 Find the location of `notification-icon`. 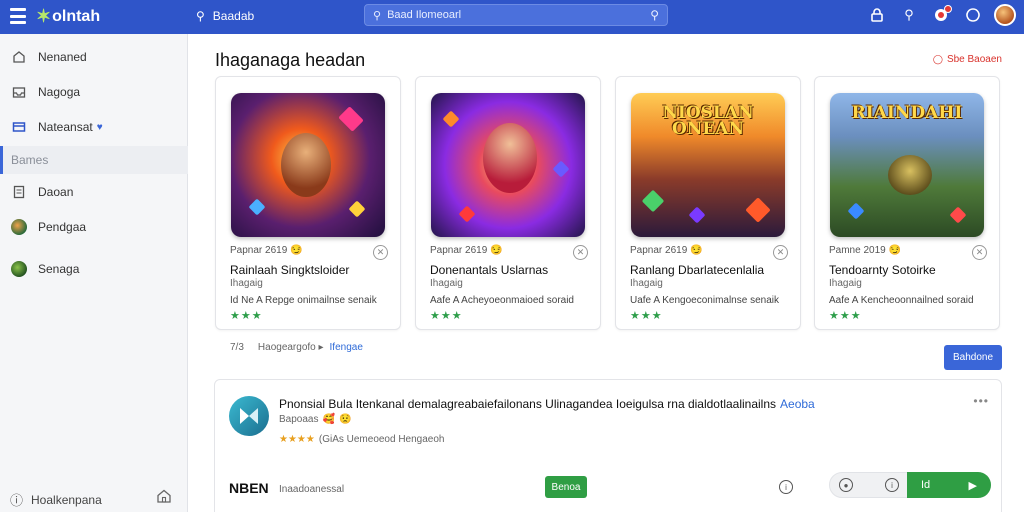

notification-icon is located at coordinates (941, 15).